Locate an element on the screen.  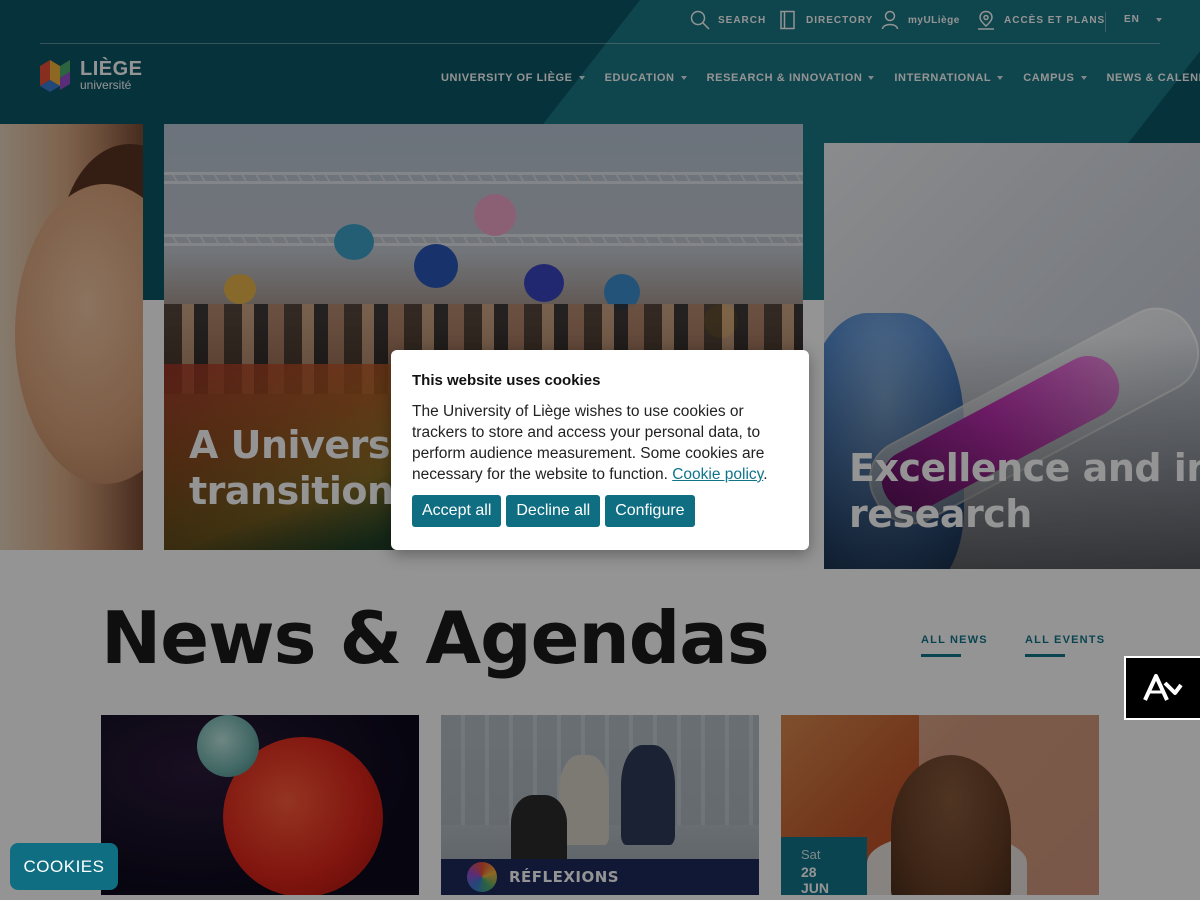
cookie-policy-link: Cookie policy is located at coordinates (717, 474).